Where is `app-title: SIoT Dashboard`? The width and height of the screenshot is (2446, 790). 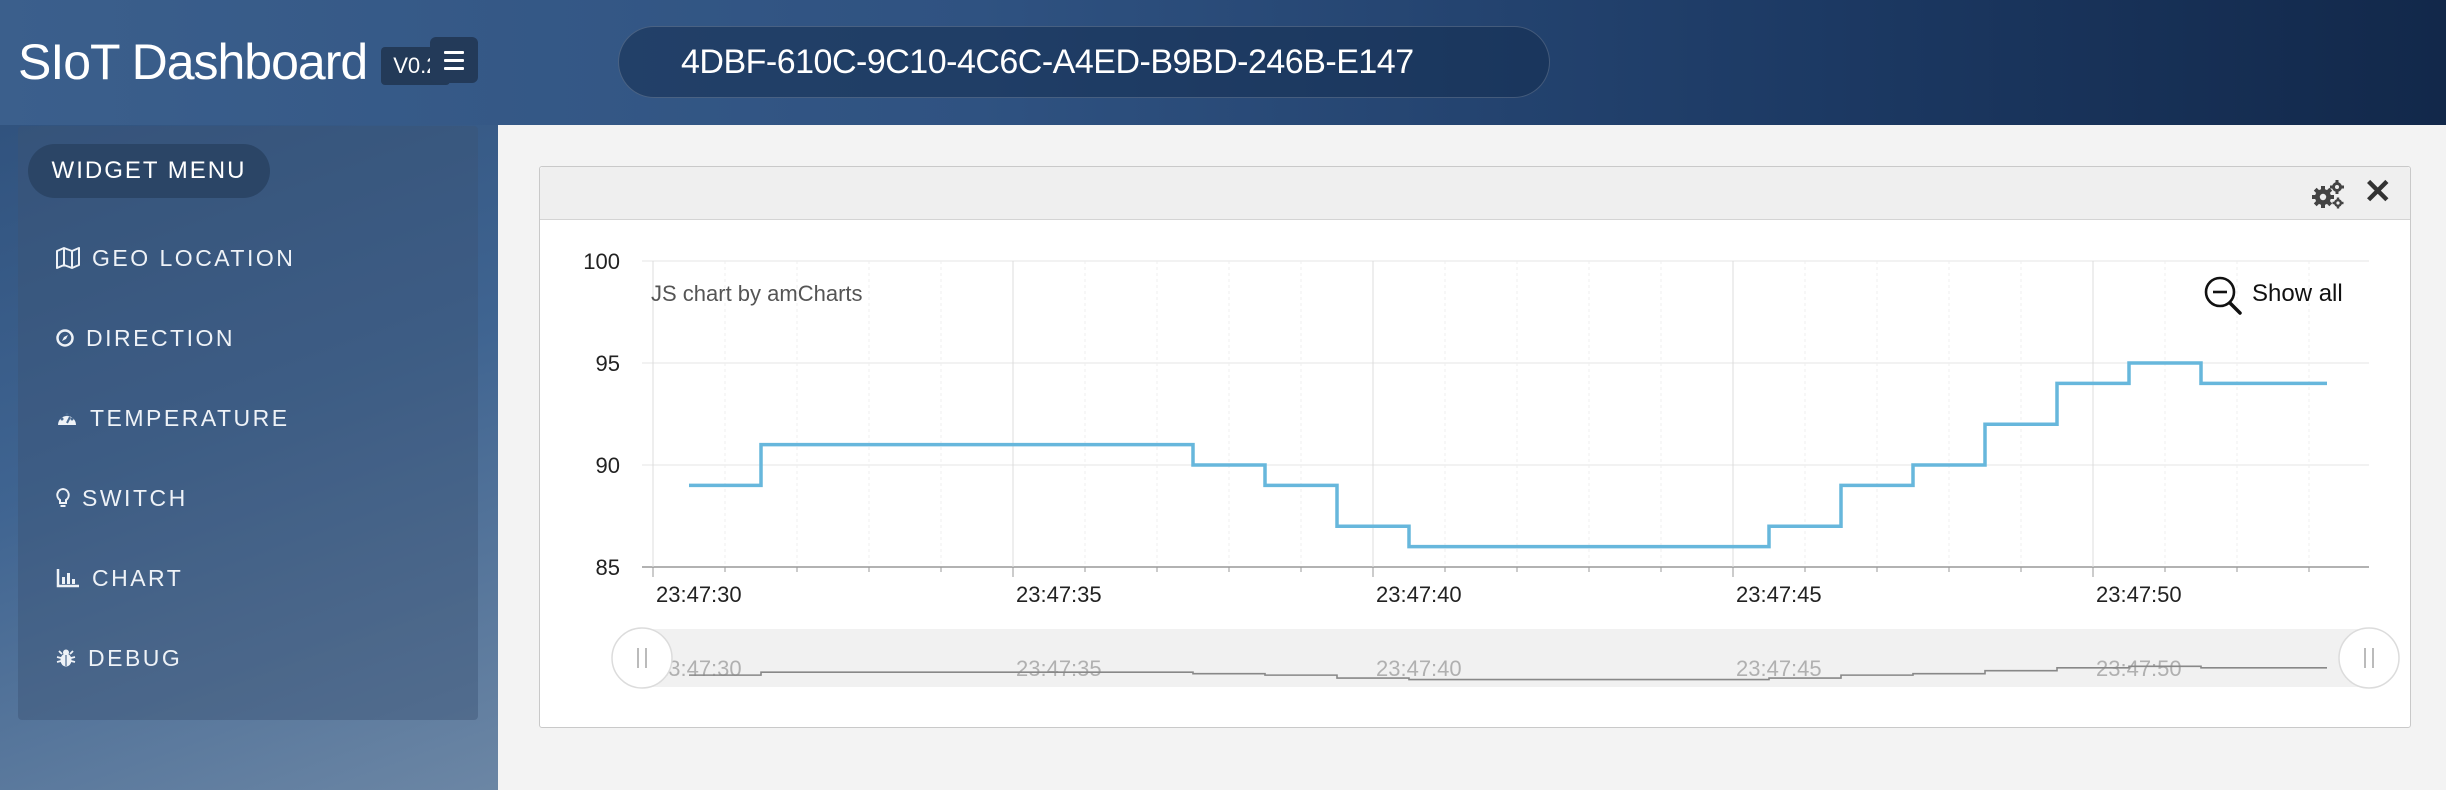
app-title: SIoT Dashboard is located at coordinates (193, 62).